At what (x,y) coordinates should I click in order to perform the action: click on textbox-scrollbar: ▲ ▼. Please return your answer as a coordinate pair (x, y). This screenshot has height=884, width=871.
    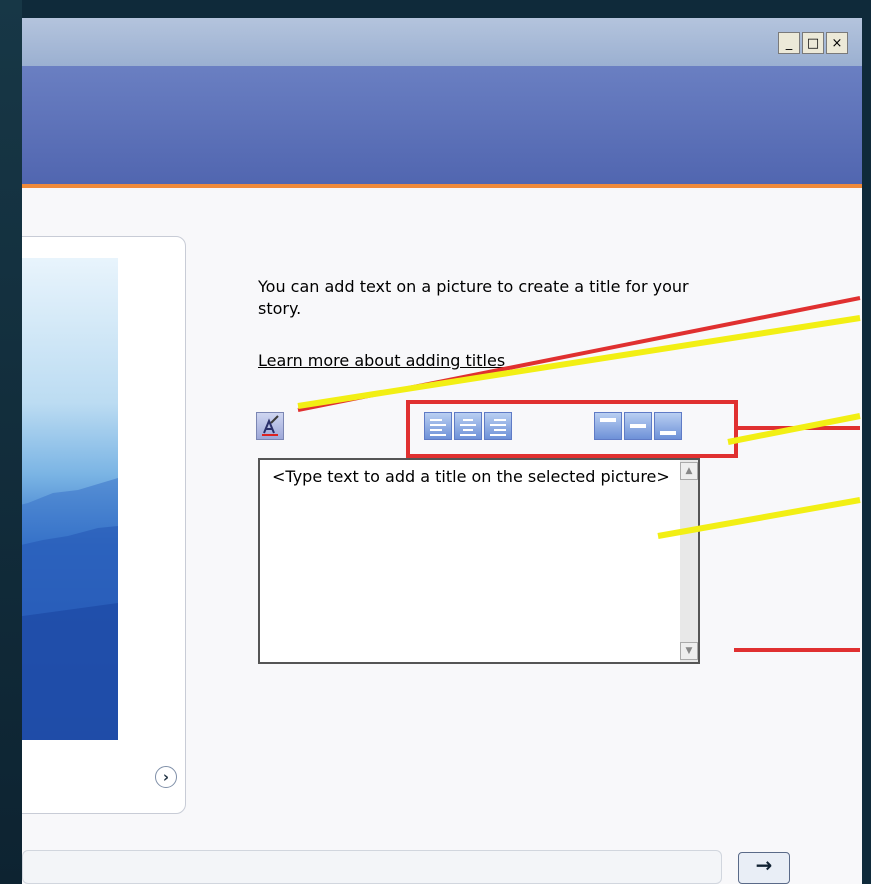
    Looking at the image, I should click on (689, 561).